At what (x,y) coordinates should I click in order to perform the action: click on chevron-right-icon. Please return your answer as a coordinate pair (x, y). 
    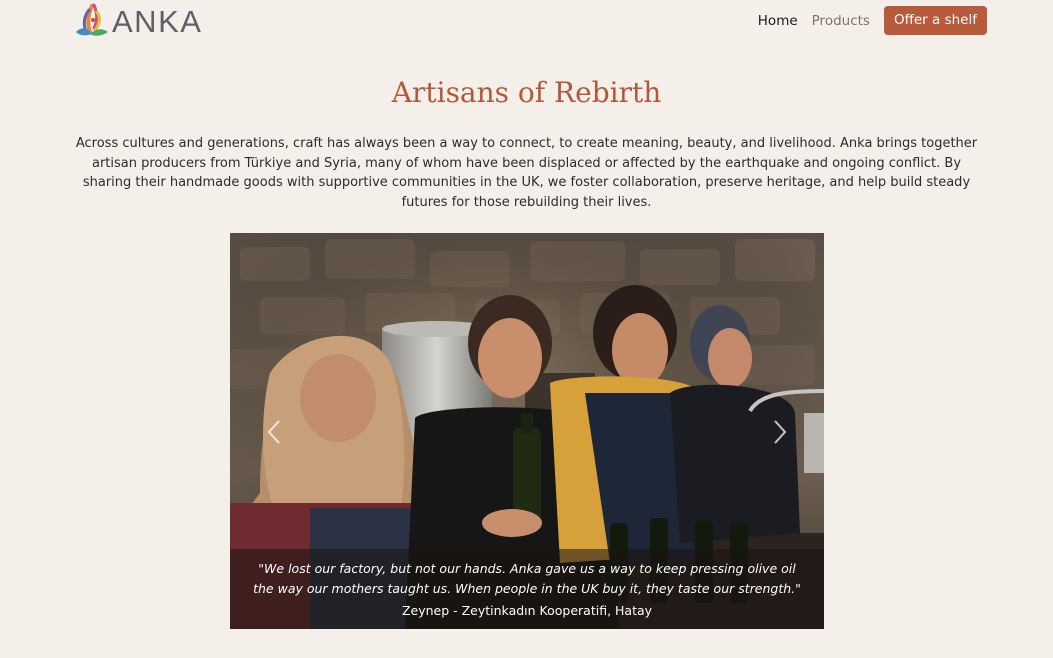
    Looking at the image, I should click on (780, 432).